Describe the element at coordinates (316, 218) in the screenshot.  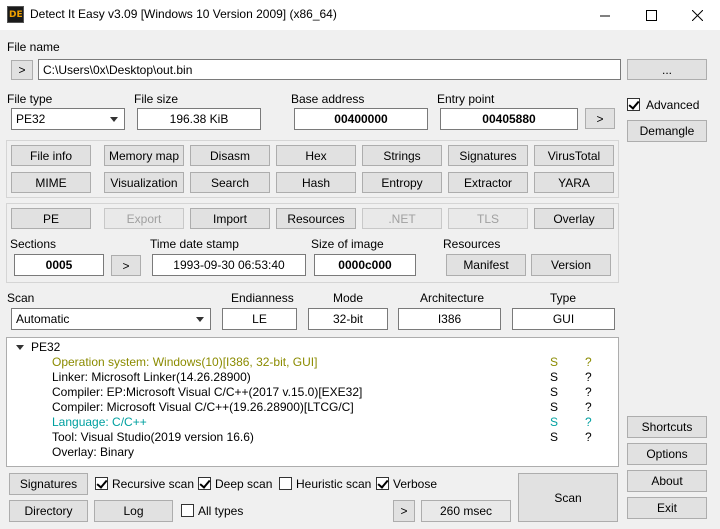
I see `resources-button: Resources` at that location.